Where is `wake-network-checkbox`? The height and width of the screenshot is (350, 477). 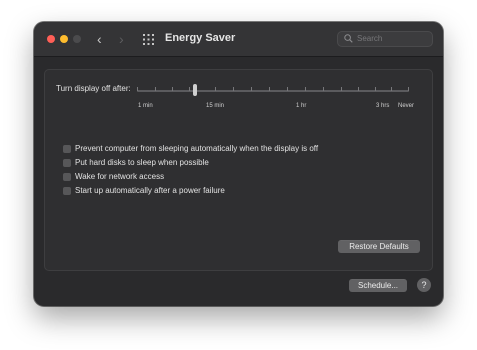
wake-network-checkbox is located at coordinates (67, 177).